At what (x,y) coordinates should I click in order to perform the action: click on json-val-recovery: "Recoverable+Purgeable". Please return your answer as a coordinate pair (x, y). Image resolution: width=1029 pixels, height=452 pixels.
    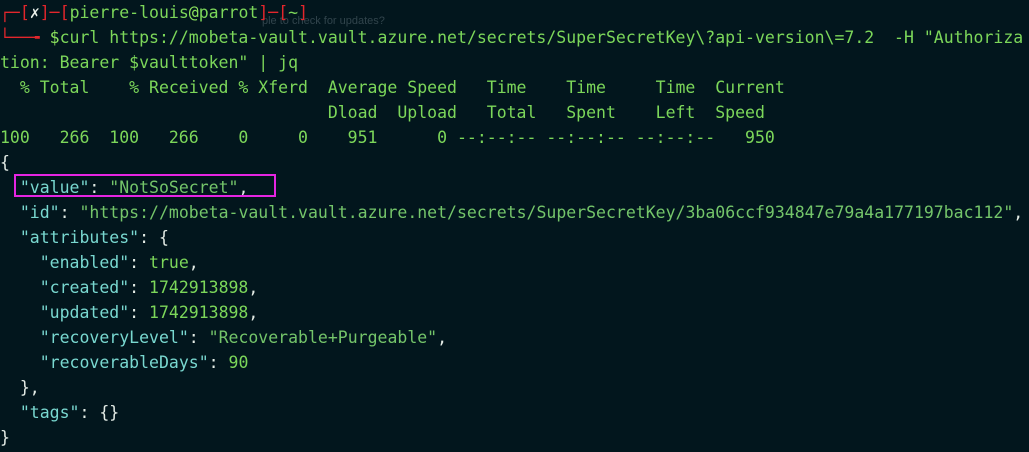
    Looking at the image, I should click on (323, 337).